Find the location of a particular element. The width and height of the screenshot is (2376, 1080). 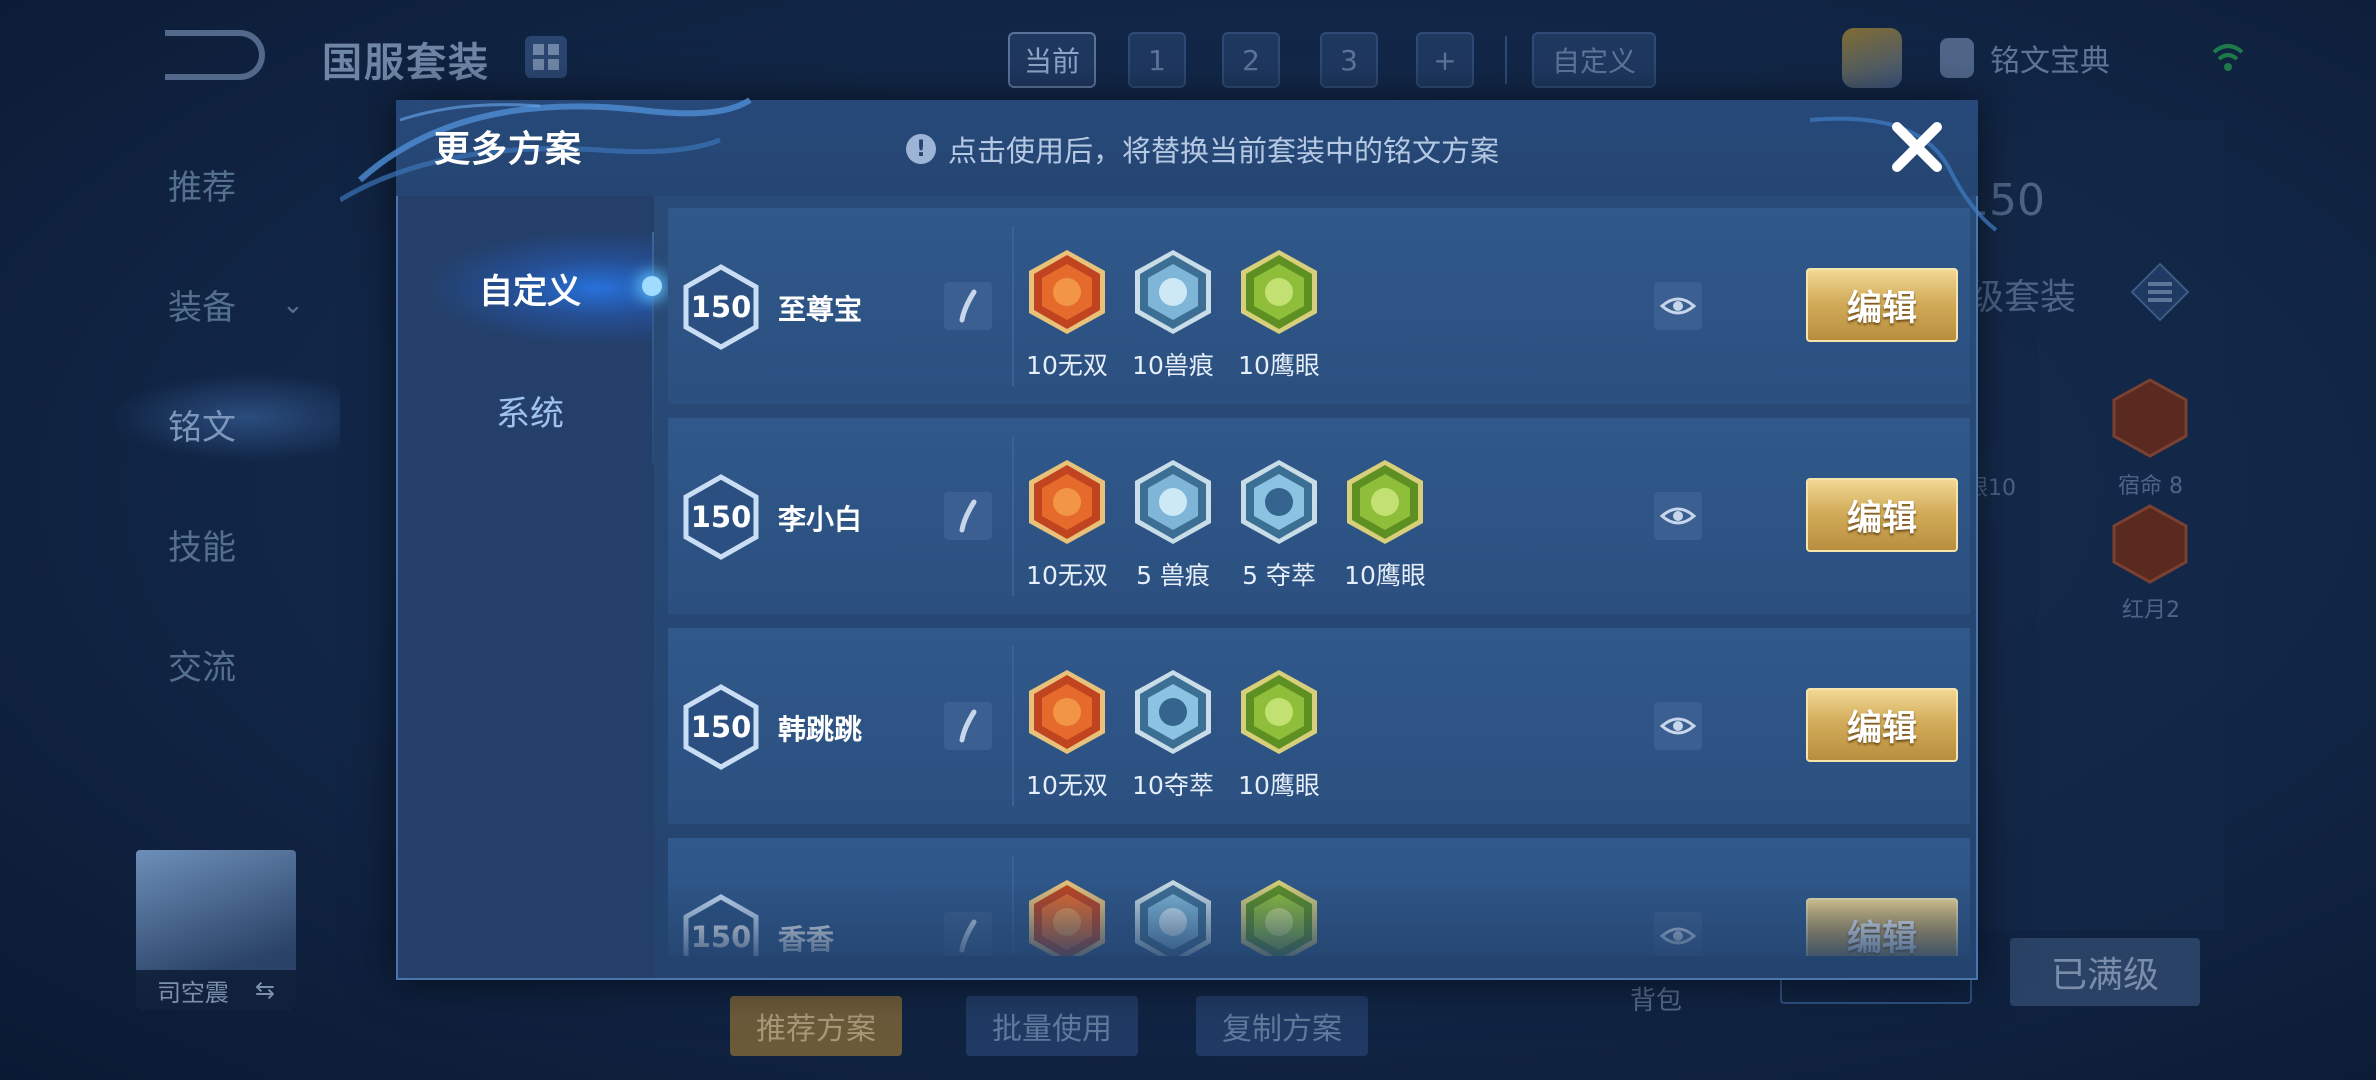

plan-row: 150 至尊宝 10无双 10兽痕 10鹰眼 编辑 is located at coordinates (1319, 306).